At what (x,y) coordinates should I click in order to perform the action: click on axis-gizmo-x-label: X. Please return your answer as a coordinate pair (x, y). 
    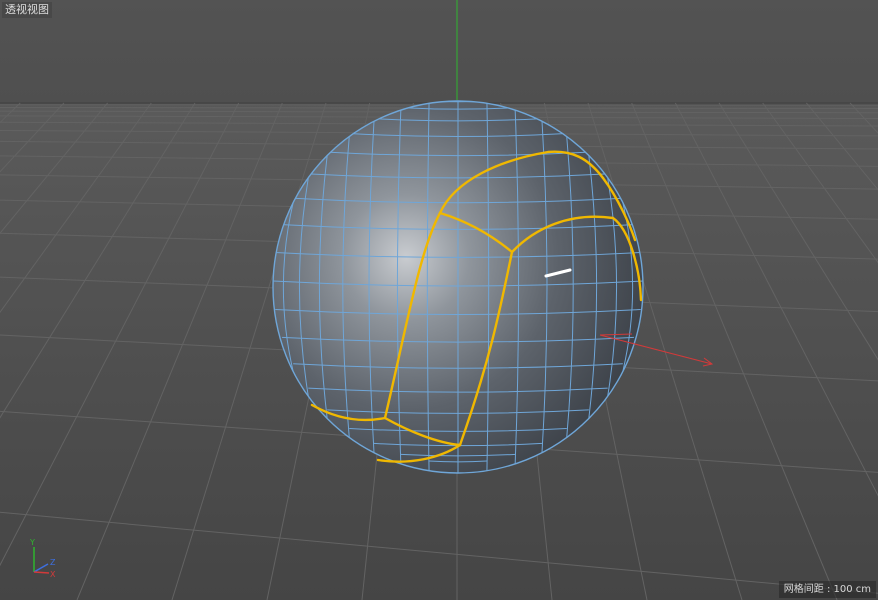
    Looking at the image, I should click on (53, 574).